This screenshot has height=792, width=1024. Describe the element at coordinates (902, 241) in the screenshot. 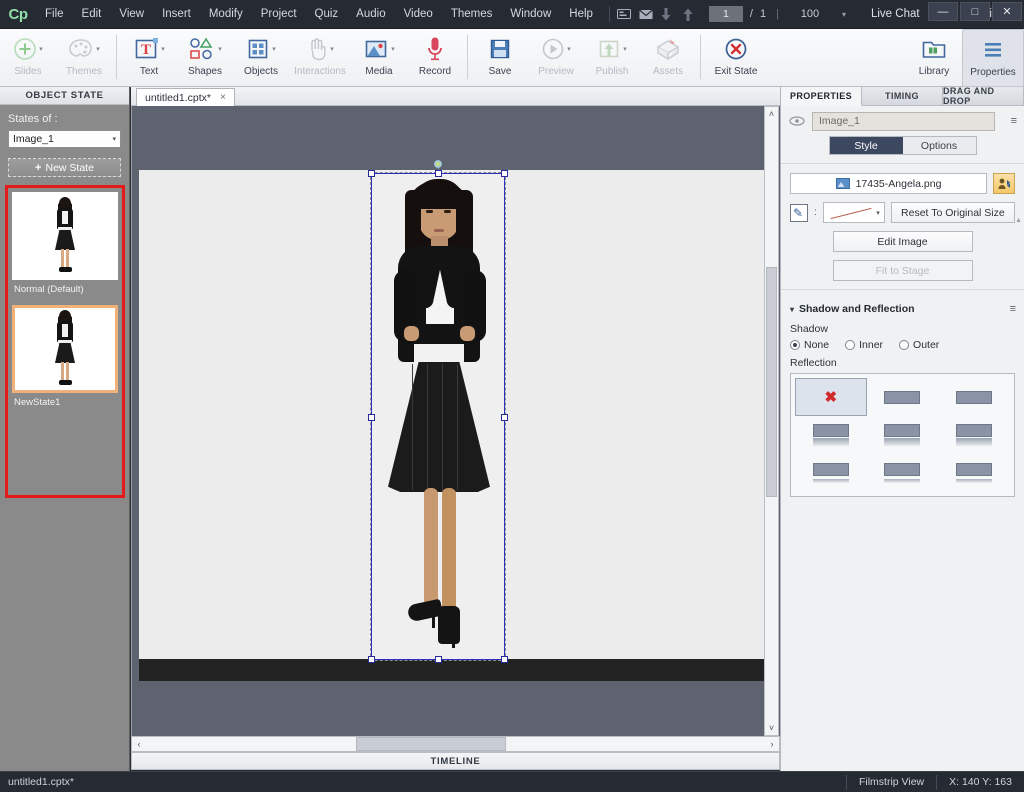

I see `edit-image-button: Edit Image` at that location.